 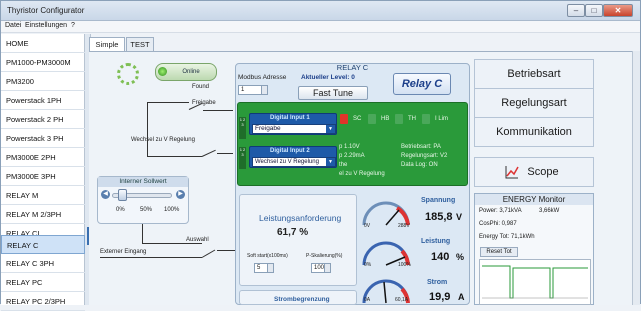 I want to click on energy-title: ENERGY Monitor, so click(x=534, y=199).